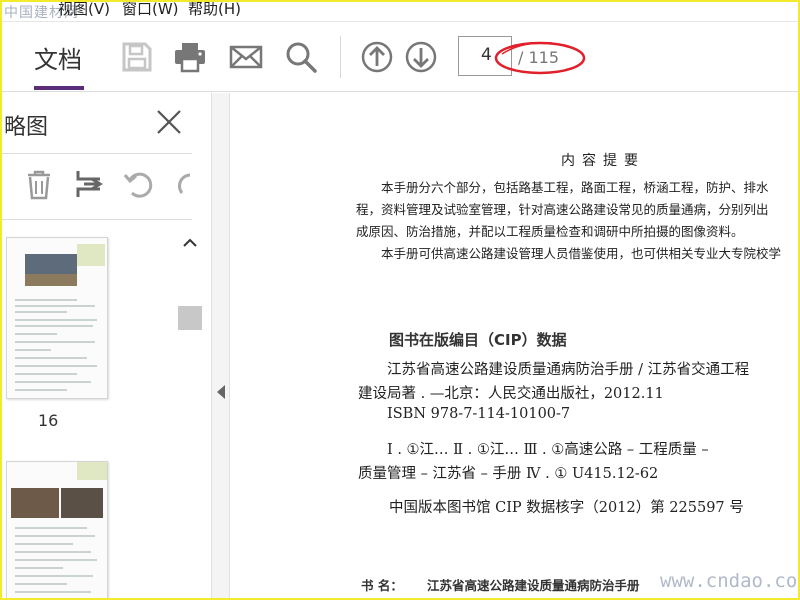 The image size is (800, 600). What do you see at coordinates (48, 420) in the screenshot?
I see `thumbnail-label-16: 16` at bounding box center [48, 420].